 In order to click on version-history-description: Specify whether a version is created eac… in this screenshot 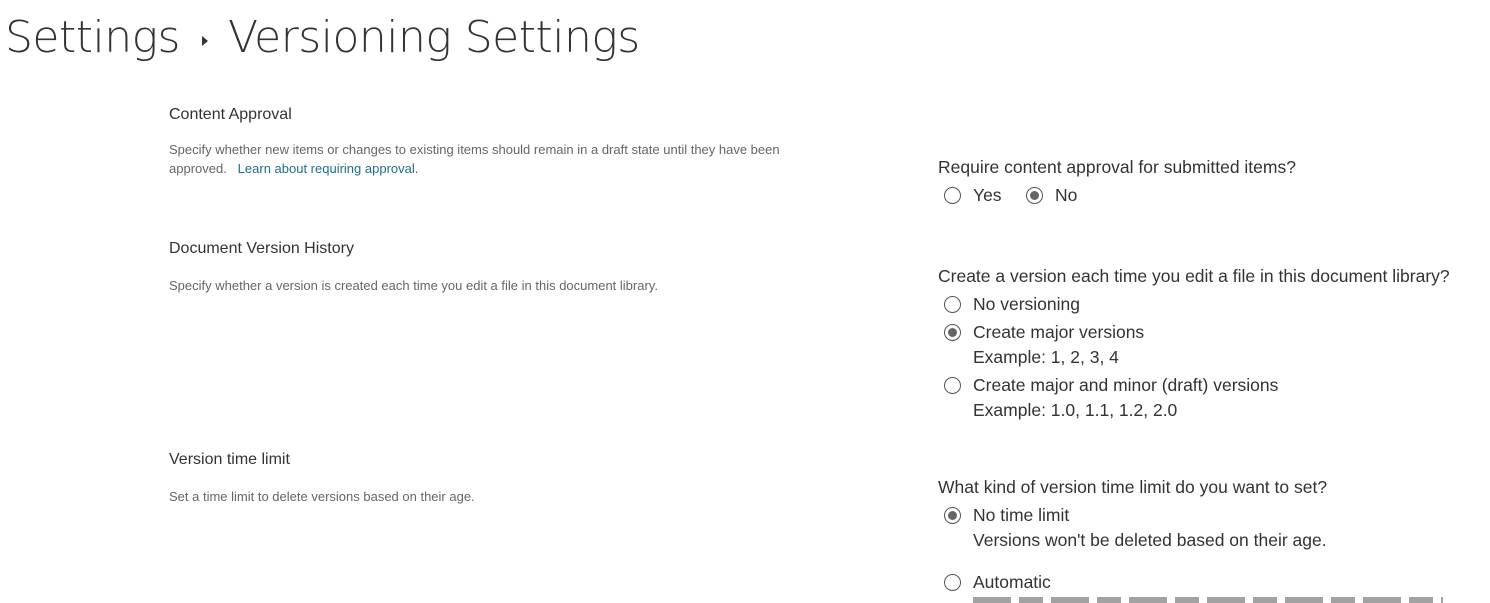, I will do `click(413, 285)`.